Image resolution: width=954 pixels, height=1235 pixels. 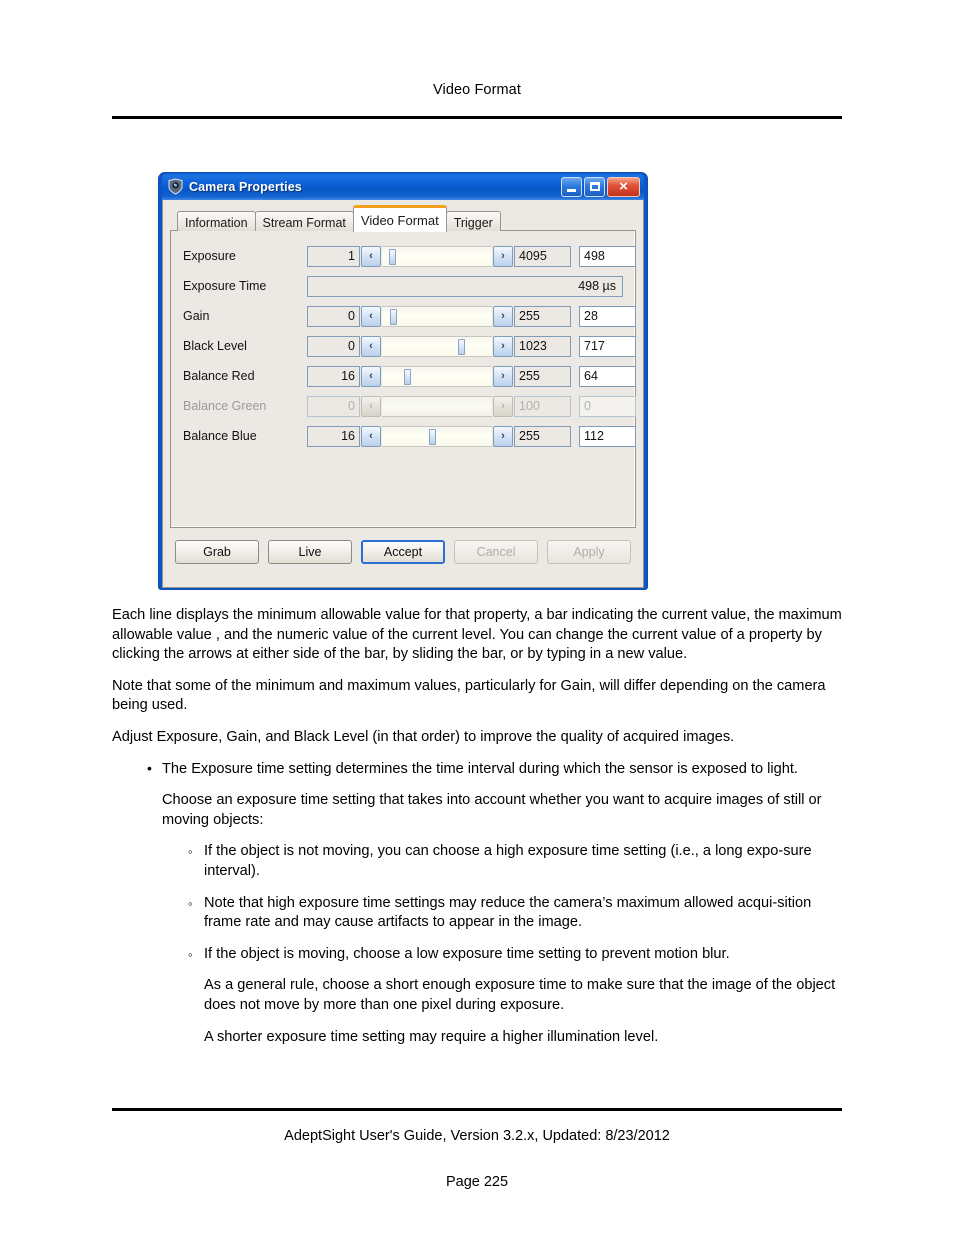 What do you see at coordinates (465, 286) in the screenshot?
I see `exposure-time-readout: 498 µs` at bounding box center [465, 286].